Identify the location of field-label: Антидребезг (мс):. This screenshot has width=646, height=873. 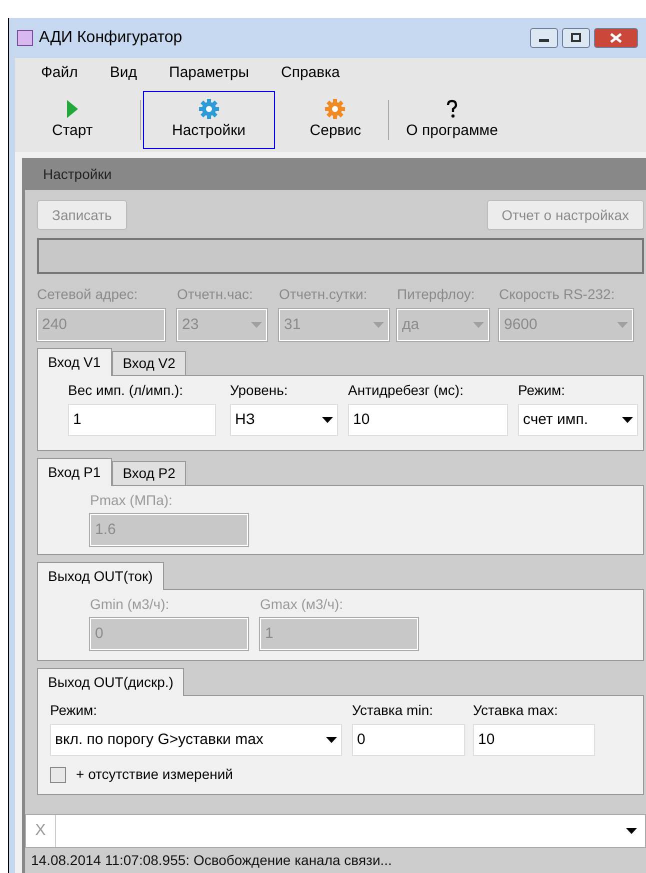
(406, 390).